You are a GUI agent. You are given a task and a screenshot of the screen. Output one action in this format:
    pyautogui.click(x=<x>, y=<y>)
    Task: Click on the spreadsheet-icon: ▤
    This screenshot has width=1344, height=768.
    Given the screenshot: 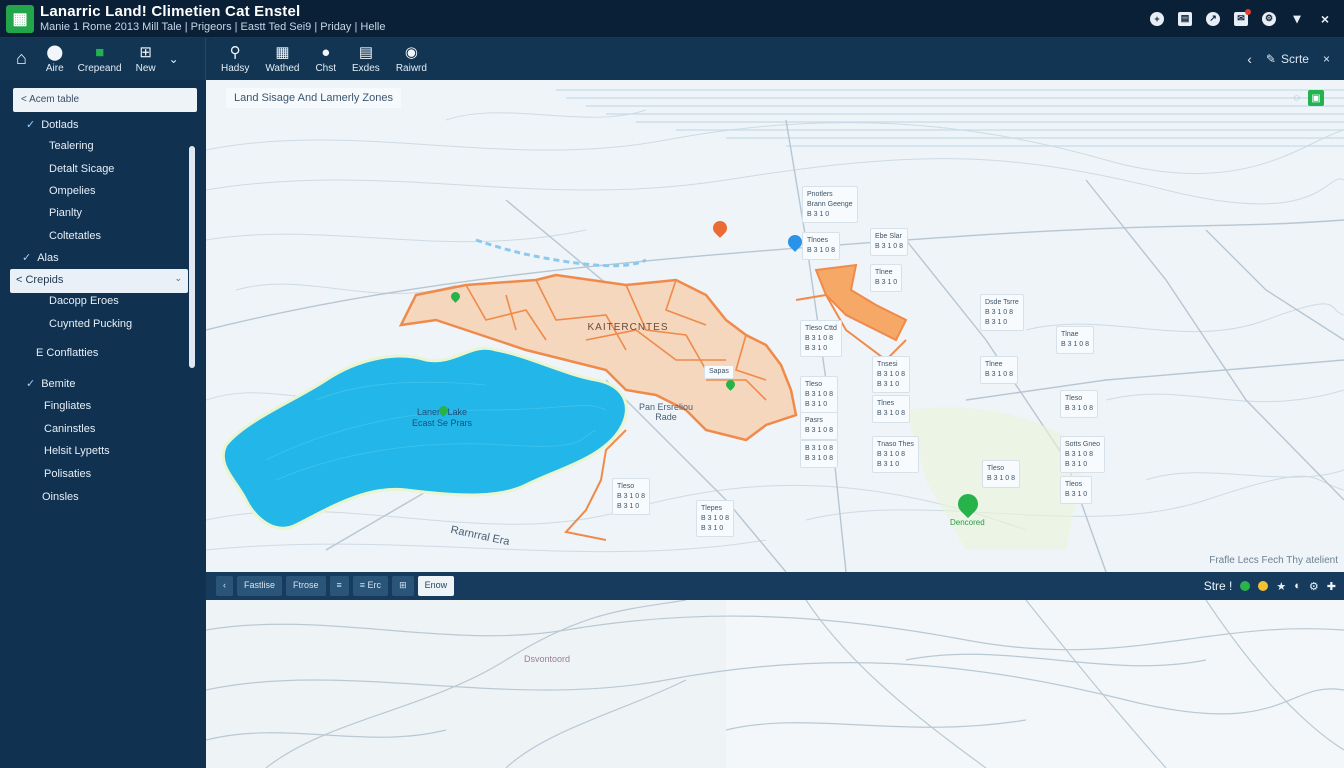 What is the action you would take?
    pyautogui.click(x=365, y=52)
    